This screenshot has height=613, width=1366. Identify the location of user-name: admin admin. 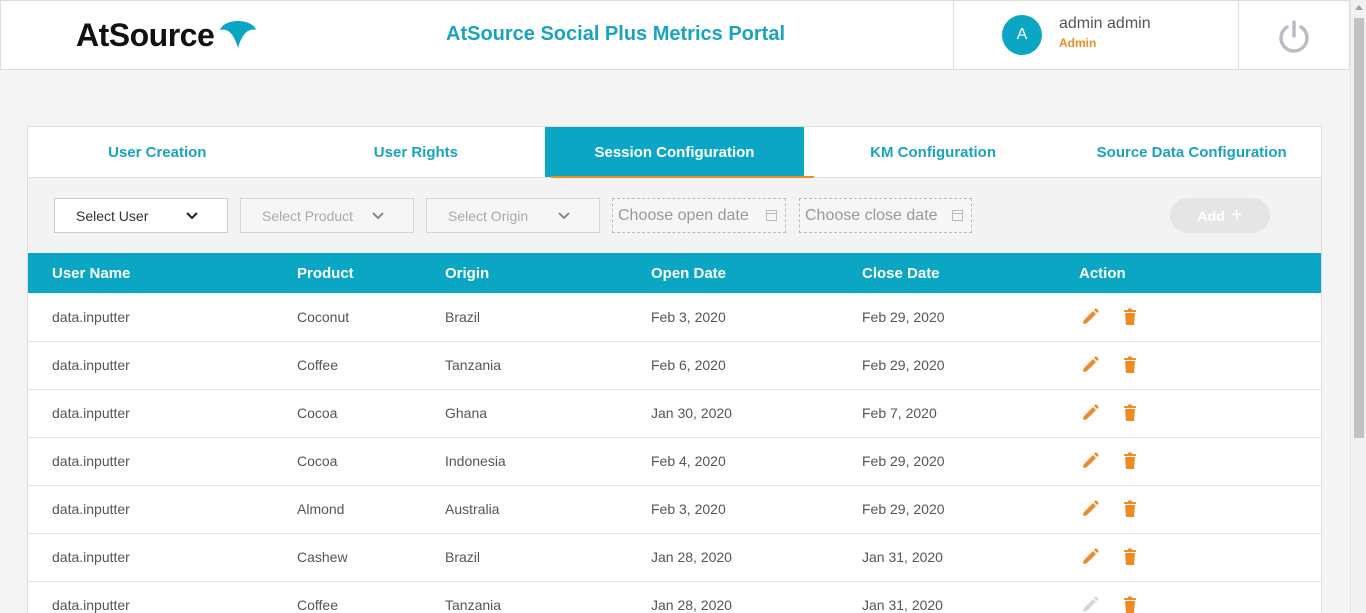
(1105, 23).